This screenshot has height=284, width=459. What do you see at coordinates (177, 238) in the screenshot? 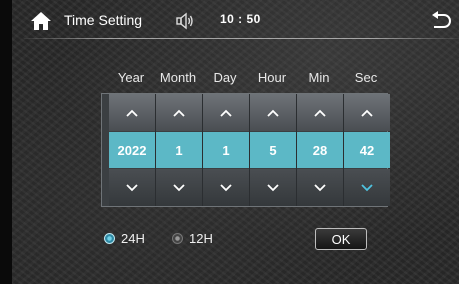
I see `radio-unselected-icon` at bounding box center [177, 238].